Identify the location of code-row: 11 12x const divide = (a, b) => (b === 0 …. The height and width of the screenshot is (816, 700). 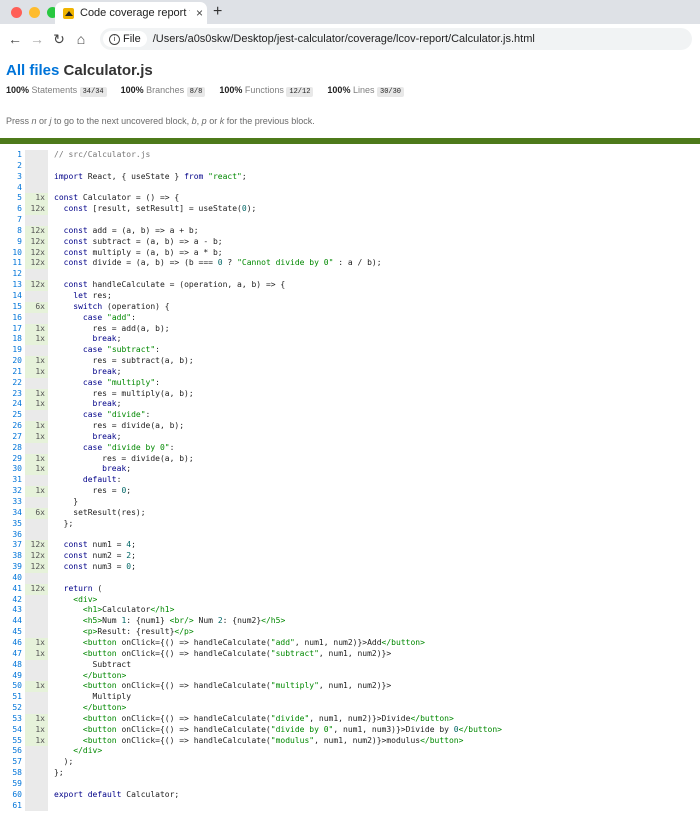
(251, 264).